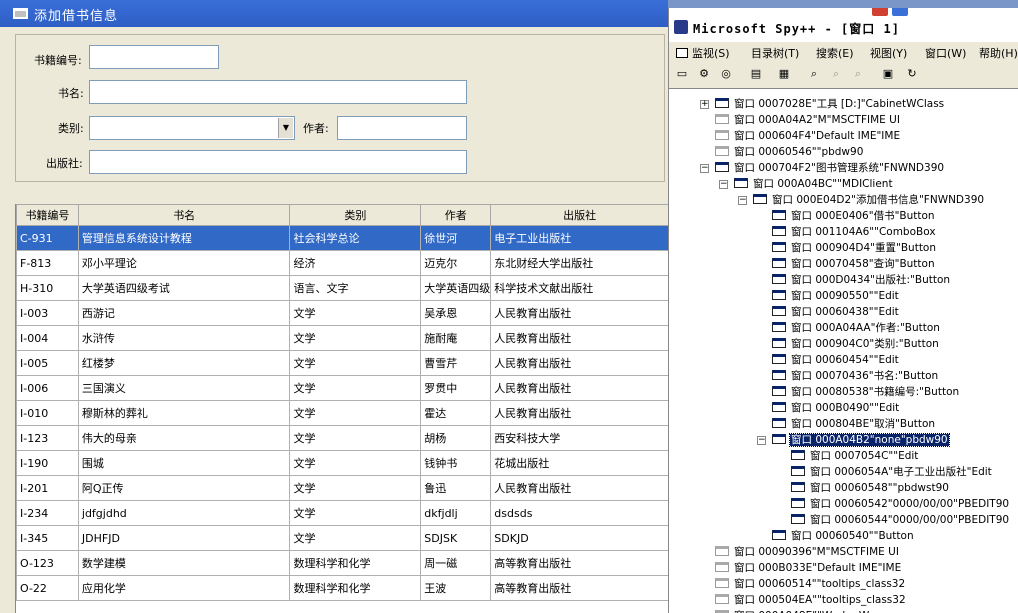 This screenshot has width=1018, height=613. Describe the element at coordinates (888, 53) in the screenshot. I see `menu-view: 视图(Y)` at that location.